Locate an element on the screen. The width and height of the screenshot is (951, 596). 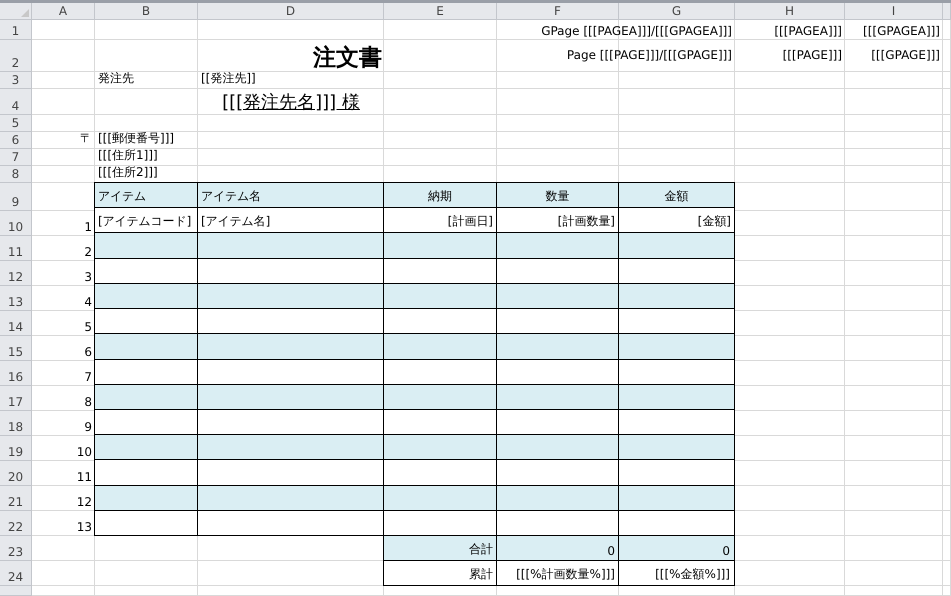
line-number: 13 is located at coordinates (84, 527).